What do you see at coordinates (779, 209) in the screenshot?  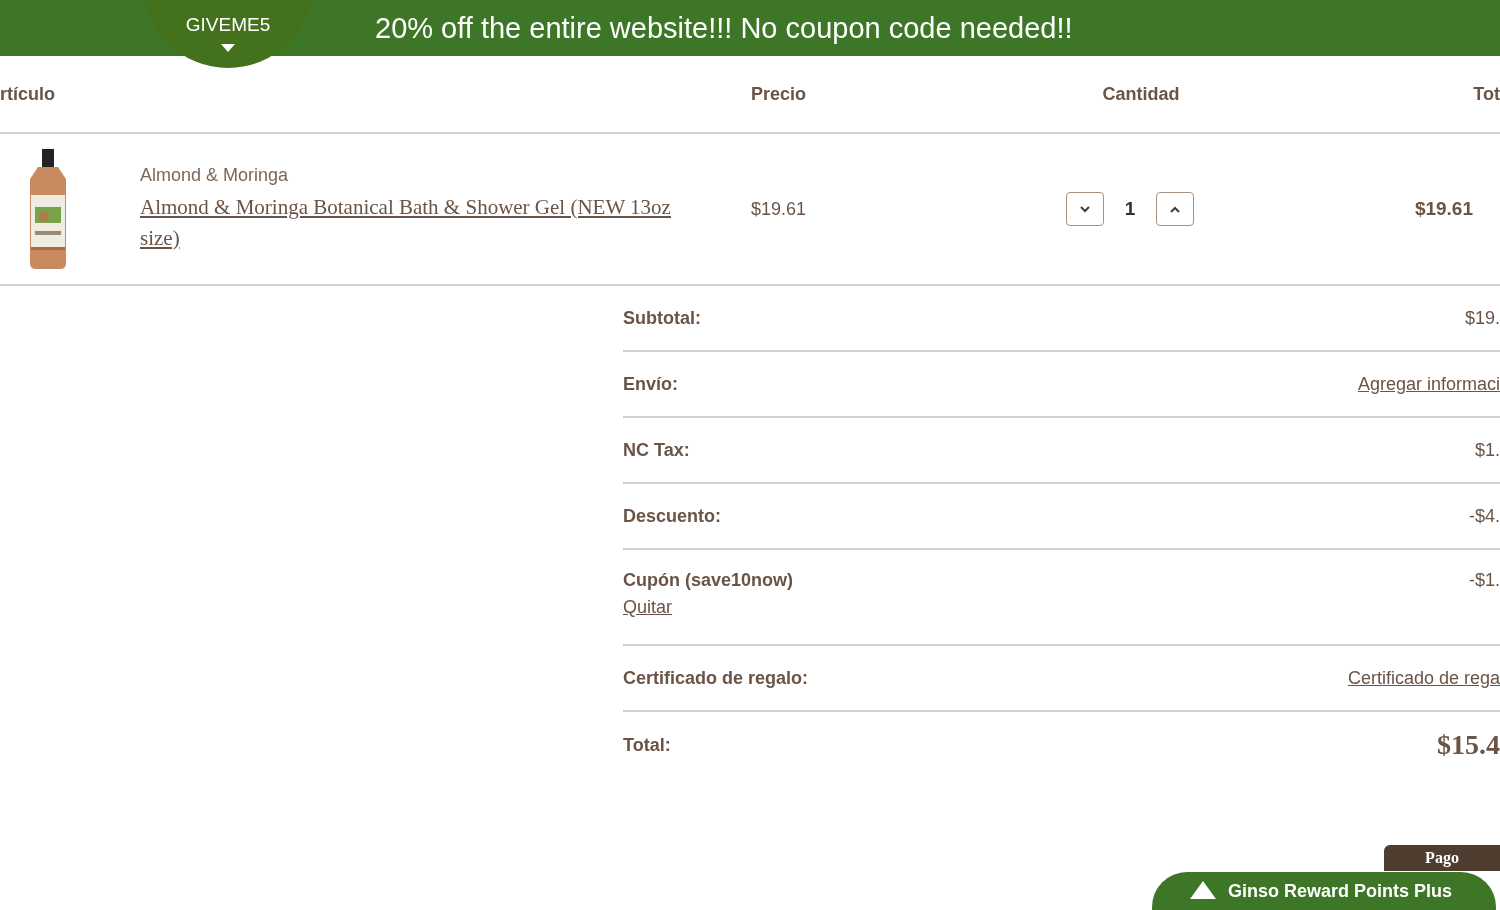 I see `price-cell-text: $19.61` at bounding box center [779, 209].